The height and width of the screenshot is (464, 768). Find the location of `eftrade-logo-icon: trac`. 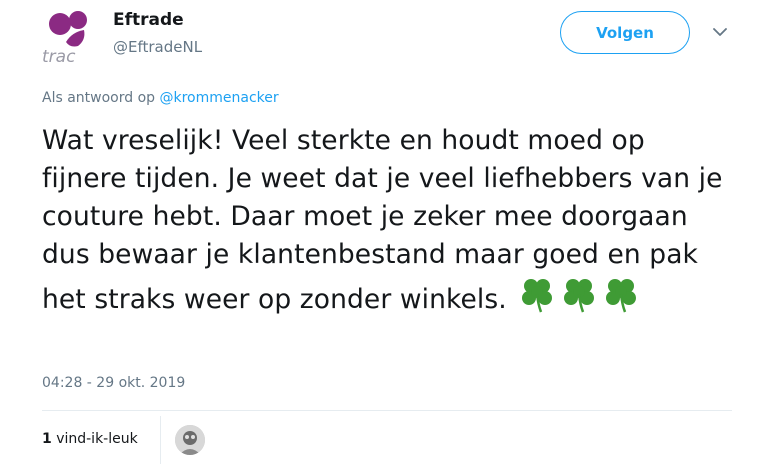

eftrade-logo-icon: trac is located at coordinates (64, 39).